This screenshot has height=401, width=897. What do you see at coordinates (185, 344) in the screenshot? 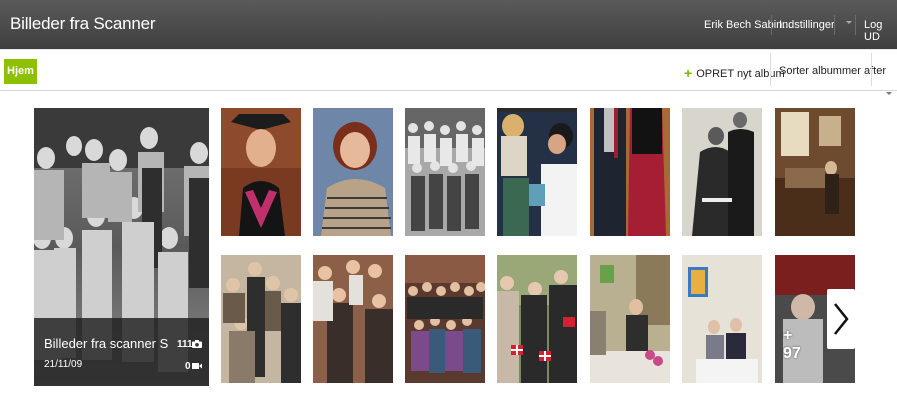
I see `photo-count: 111` at bounding box center [185, 344].